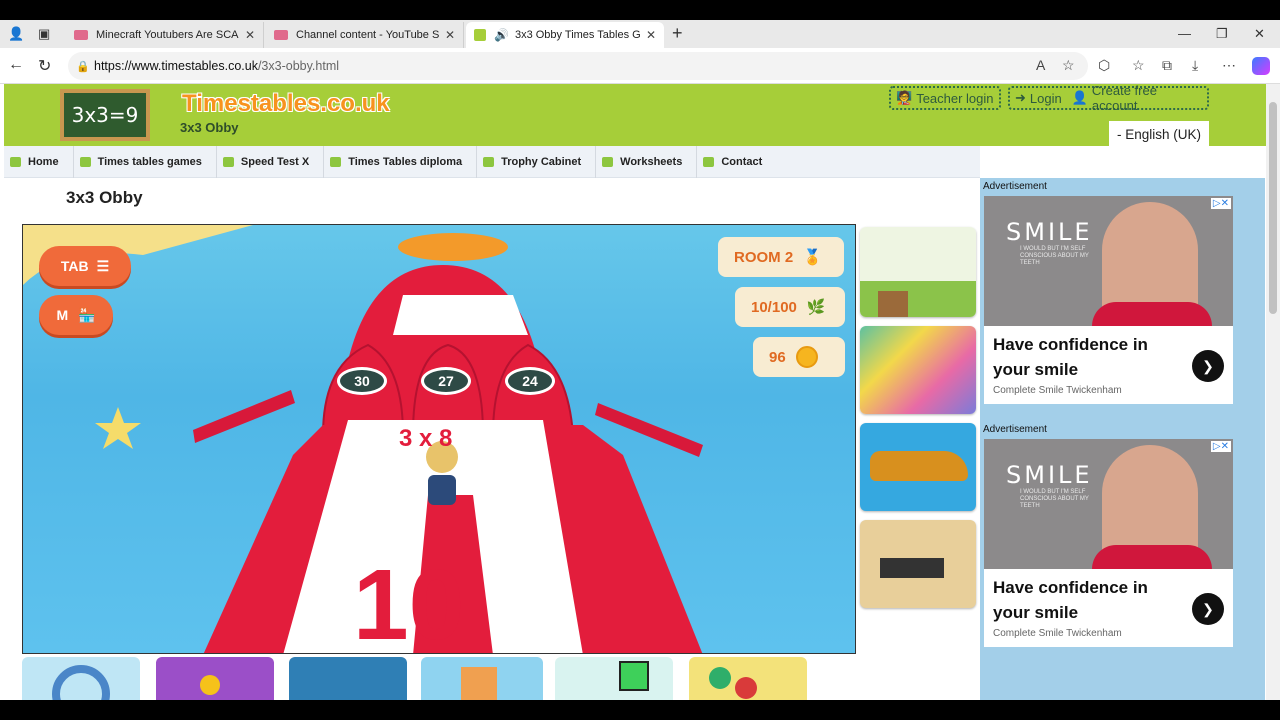 This screenshot has height=720, width=1280. Describe the element at coordinates (1184, 33) in the screenshot. I see `minimize-icon: —` at that location.